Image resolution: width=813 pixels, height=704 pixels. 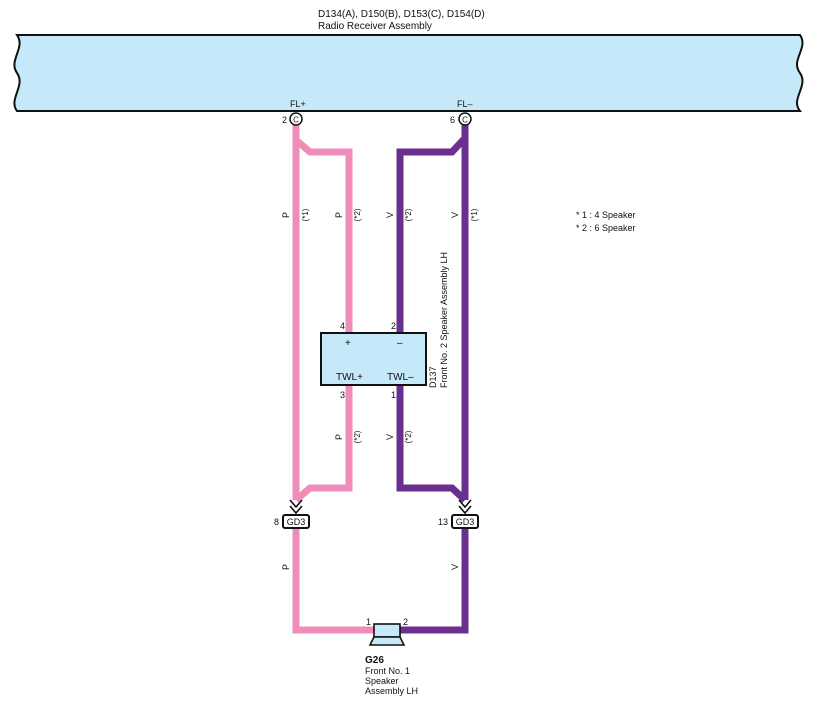 What do you see at coordinates (393, 326) in the screenshot?
I see `tweeter-pin-2: 2` at bounding box center [393, 326].